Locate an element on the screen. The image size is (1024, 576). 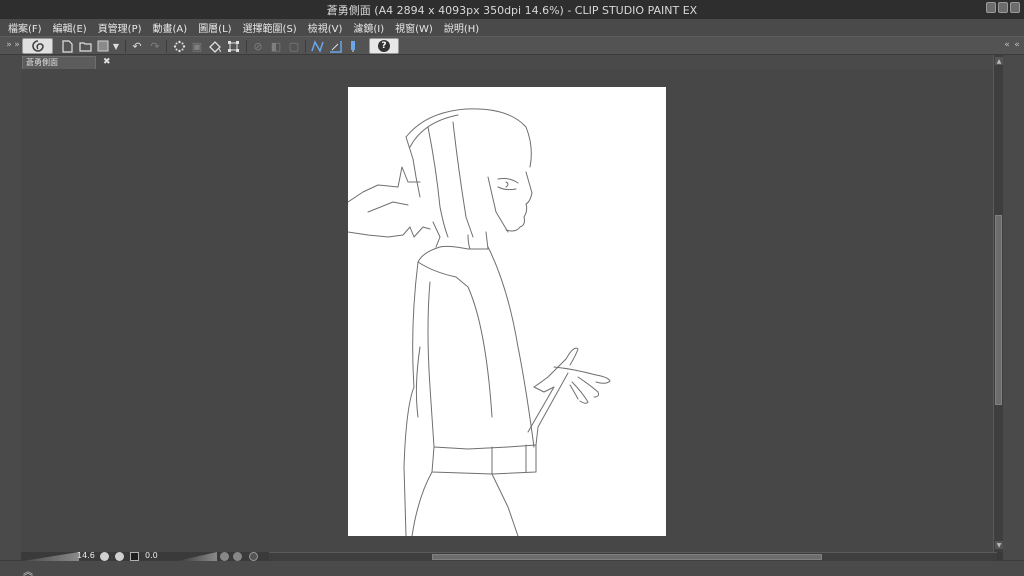
clip-studio-logo-icon is located at coordinates (37, 46).